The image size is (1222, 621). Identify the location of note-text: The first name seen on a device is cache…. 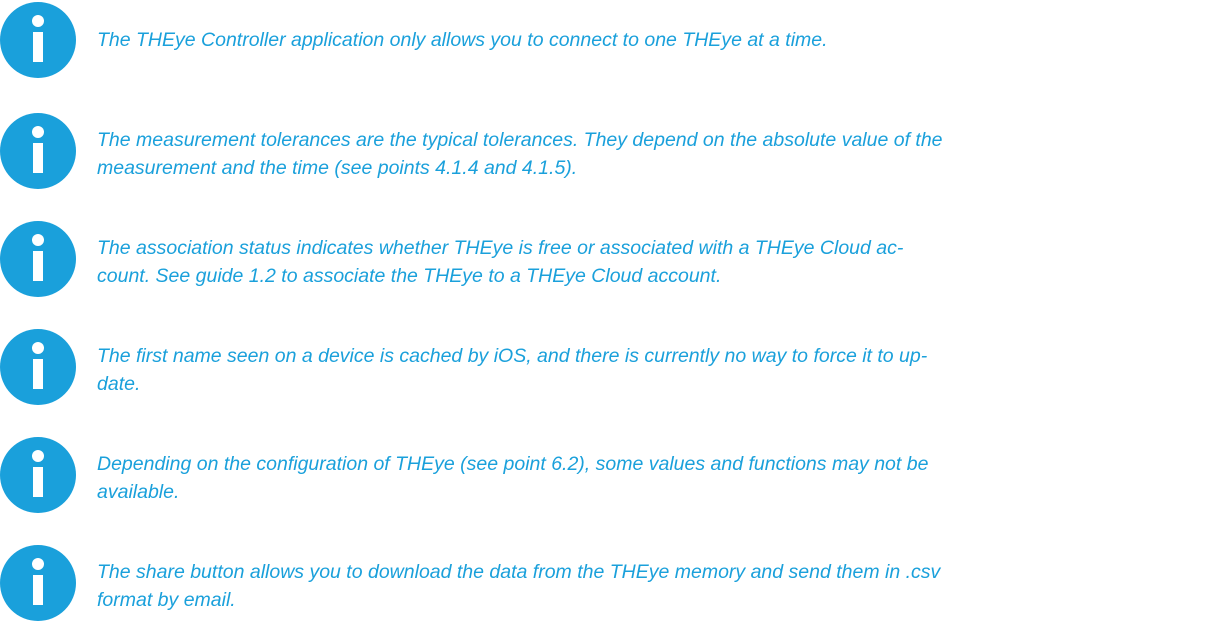
(656, 370).